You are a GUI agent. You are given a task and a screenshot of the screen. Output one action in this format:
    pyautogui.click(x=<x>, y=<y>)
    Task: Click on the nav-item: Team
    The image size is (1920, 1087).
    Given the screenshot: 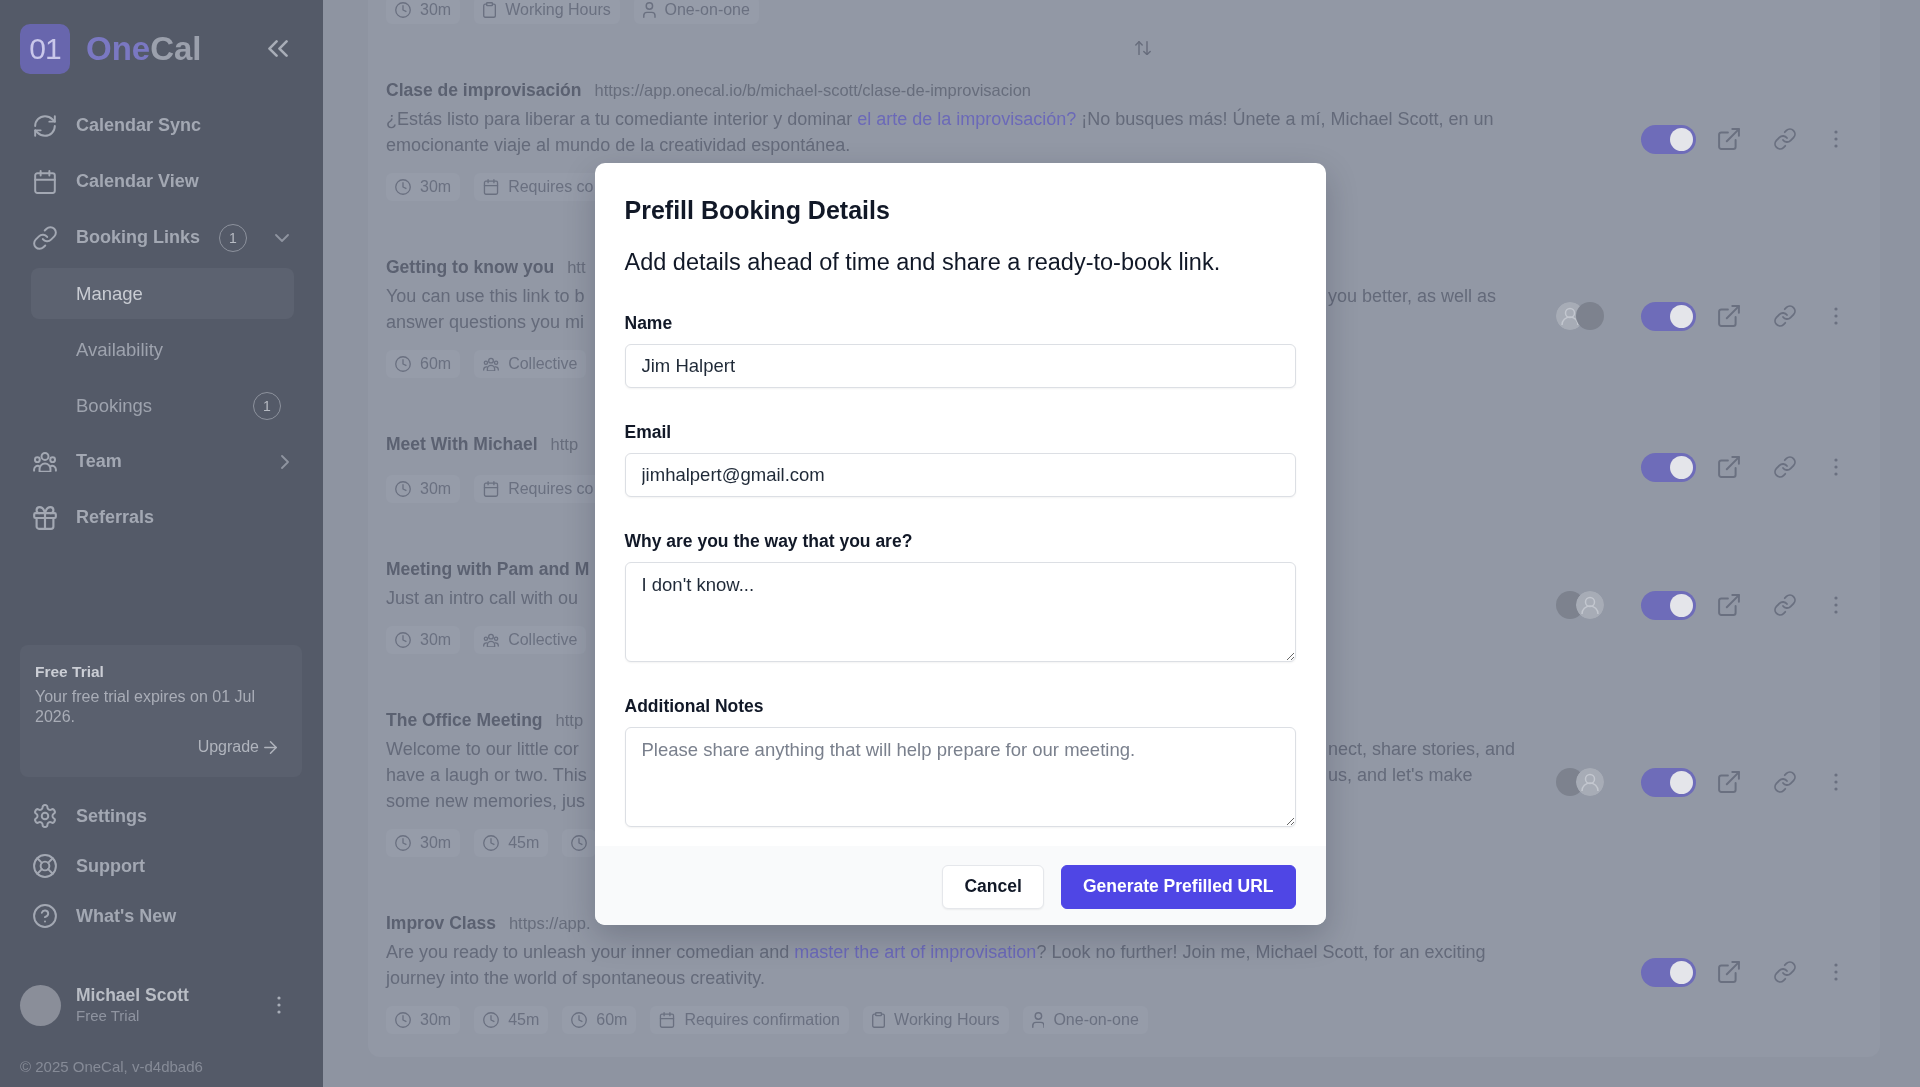 What is the action you would take?
    pyautogui.click(x=162, y=461)
    